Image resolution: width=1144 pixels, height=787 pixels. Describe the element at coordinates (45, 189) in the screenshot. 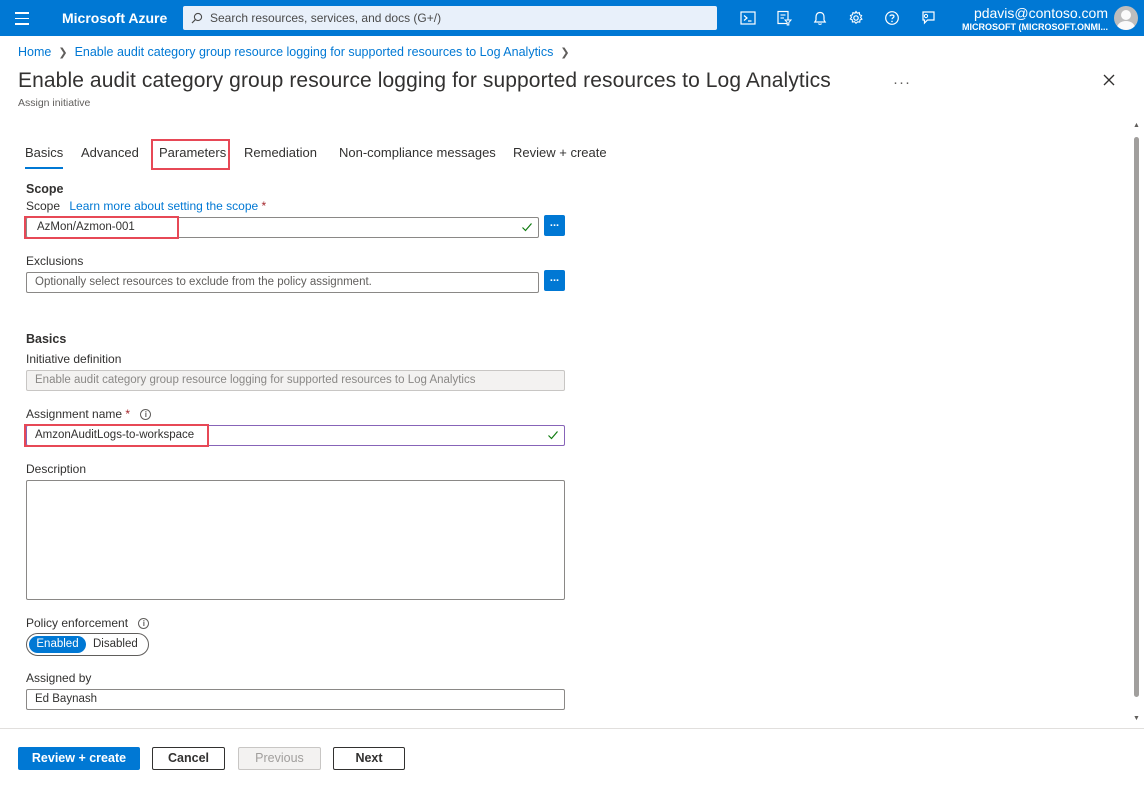

I see `scope-section-heading: Scope` at that location.